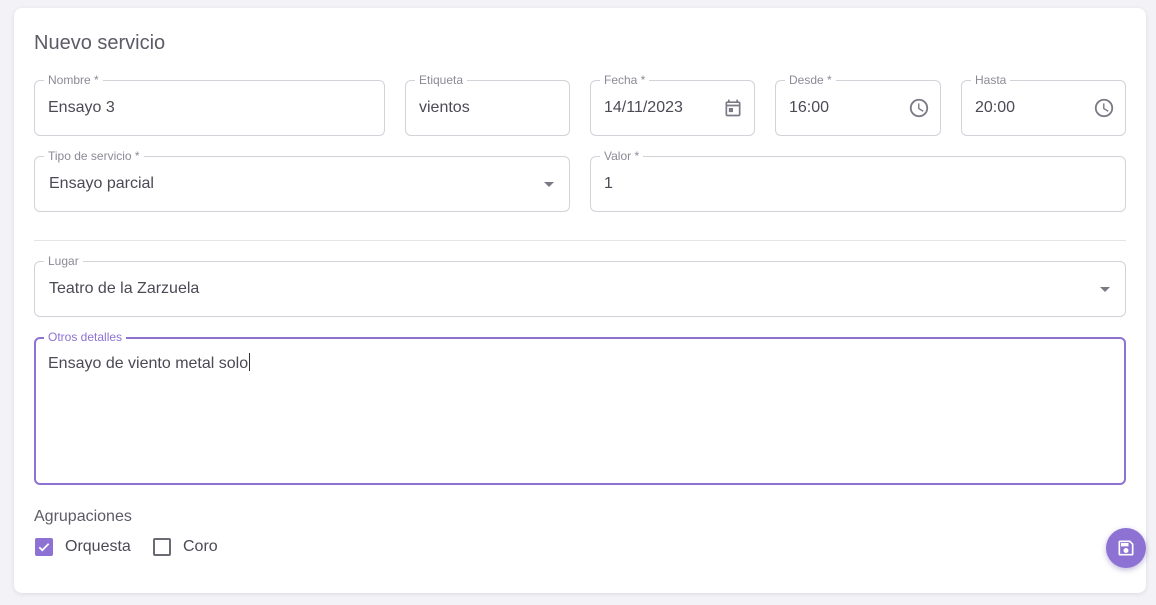 The height and width of the screenshot is (605, 1156). I want to click on page-title: Nuevo servicio, so click(100, 43).